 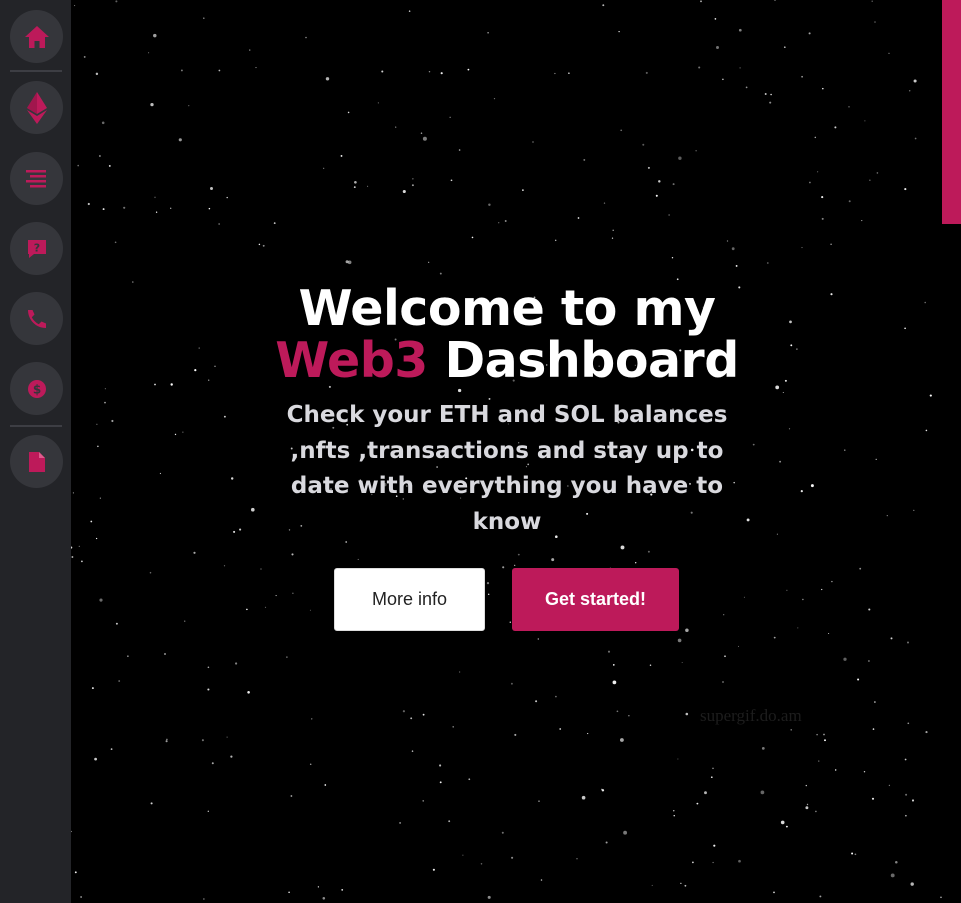 I want to click on hero-title-line2: Web3 Dashboard, so click(x=507, y=361).